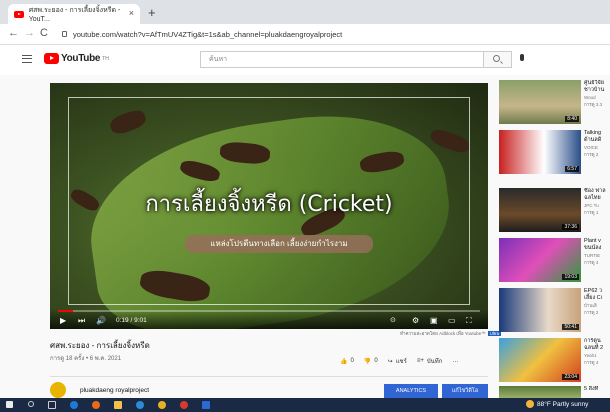 The height and width of the screenshot is (412, 610). What do you see at coordinates (352, 361) in the screenshot?
I see `like-count: 0` at bounding box center [352, 361].